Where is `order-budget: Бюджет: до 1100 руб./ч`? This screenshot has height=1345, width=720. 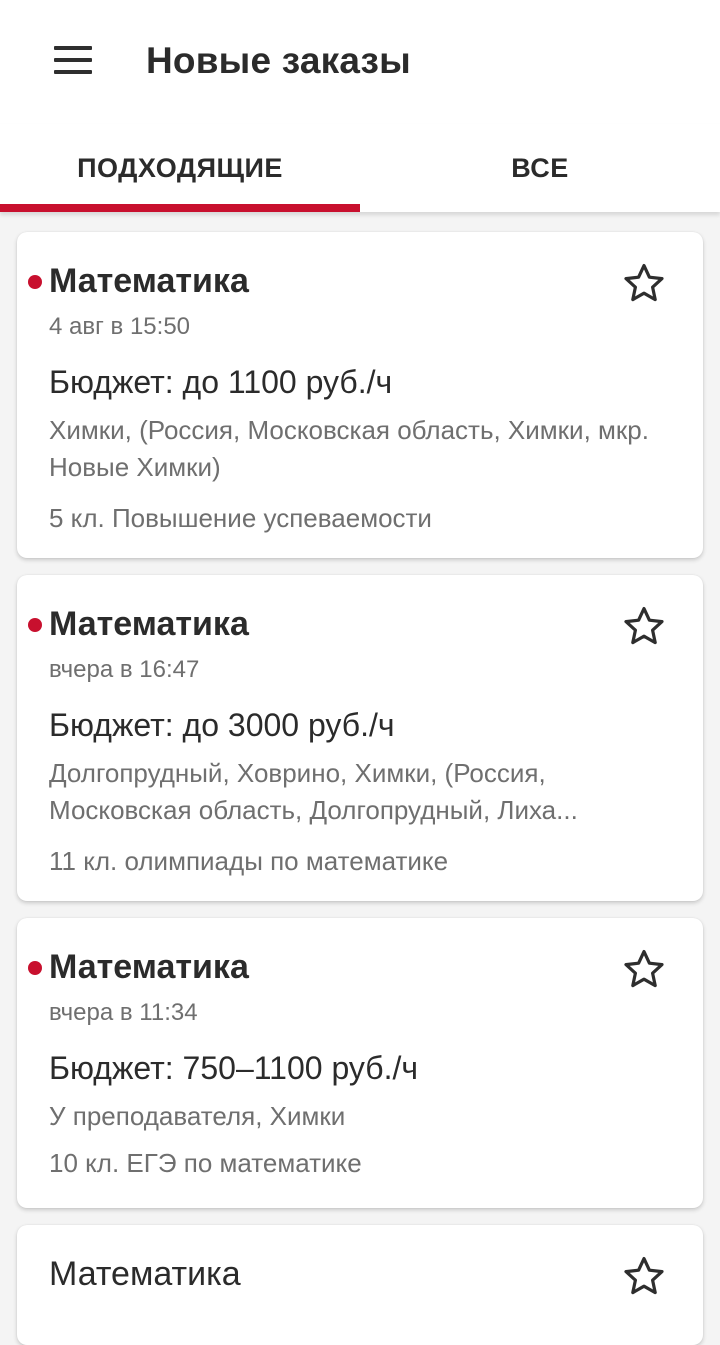
order-budget: Бюджет: до 1100 руб./ч is located at coordinates (221, 382).